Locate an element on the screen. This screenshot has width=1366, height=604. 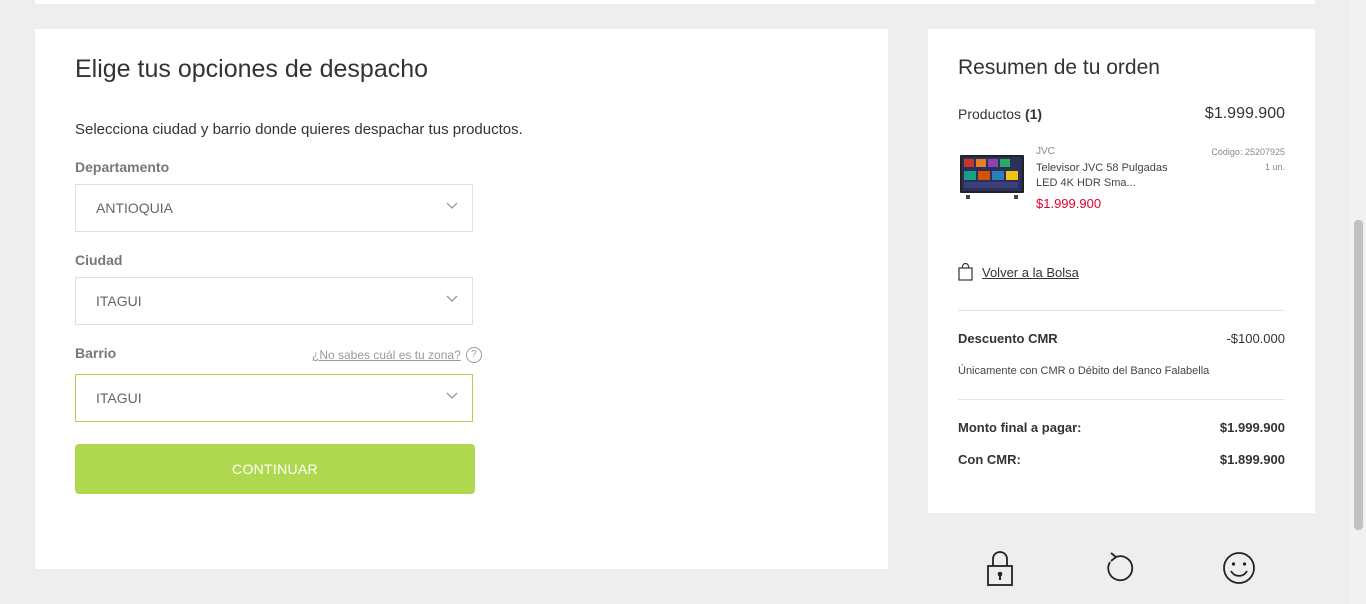
final-value: $1.999.900 is located at coordinates (1252, 427).